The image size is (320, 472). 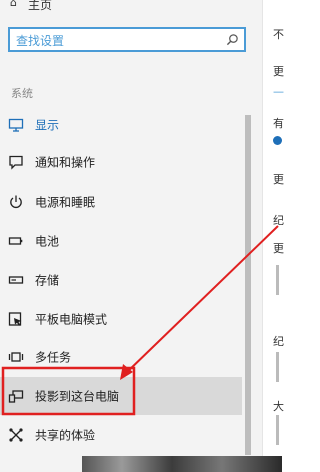 I want to click on battery-icon, so click(x=15, y=241).